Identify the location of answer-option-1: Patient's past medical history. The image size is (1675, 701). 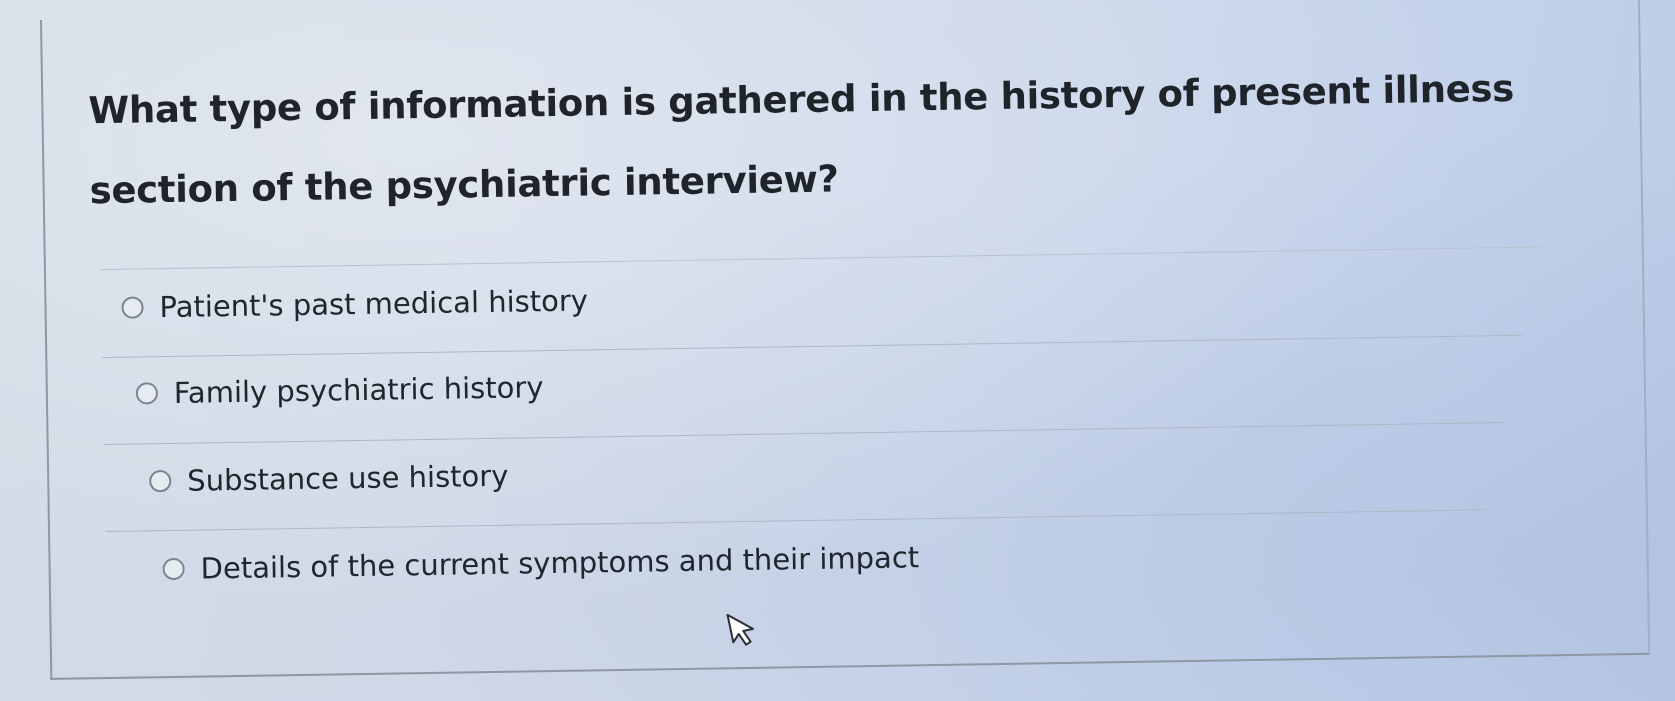
(354, 303).